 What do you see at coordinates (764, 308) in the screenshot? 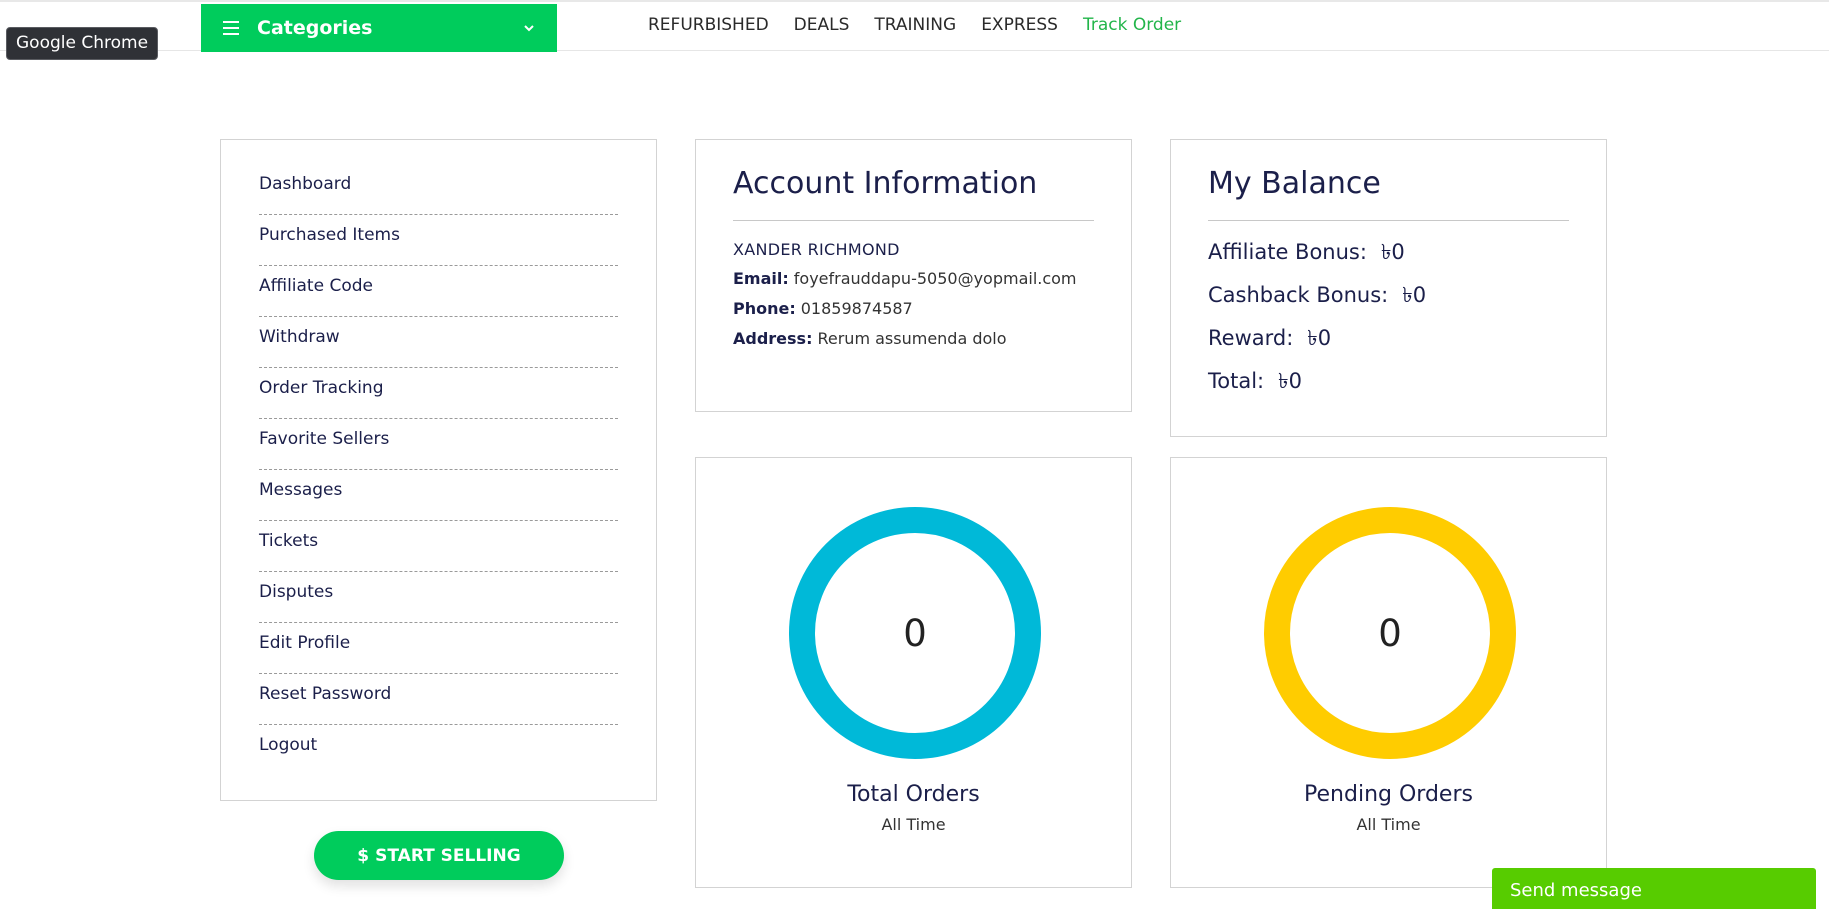
I see `phone-label: Phone:` at bounding box center [764, 308].